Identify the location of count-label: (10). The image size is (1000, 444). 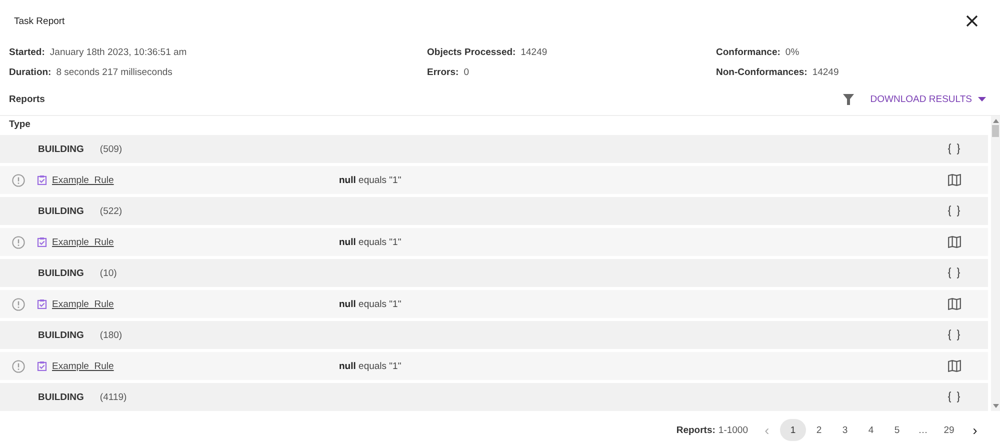
(108, 273).